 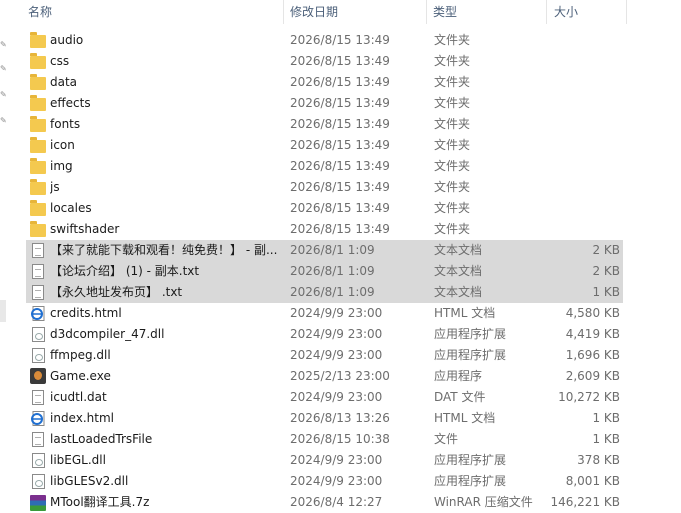 I want to click on folder-row: swiftshader 2026/8/15 13:49 文件夹, so click(x=324, y=229).